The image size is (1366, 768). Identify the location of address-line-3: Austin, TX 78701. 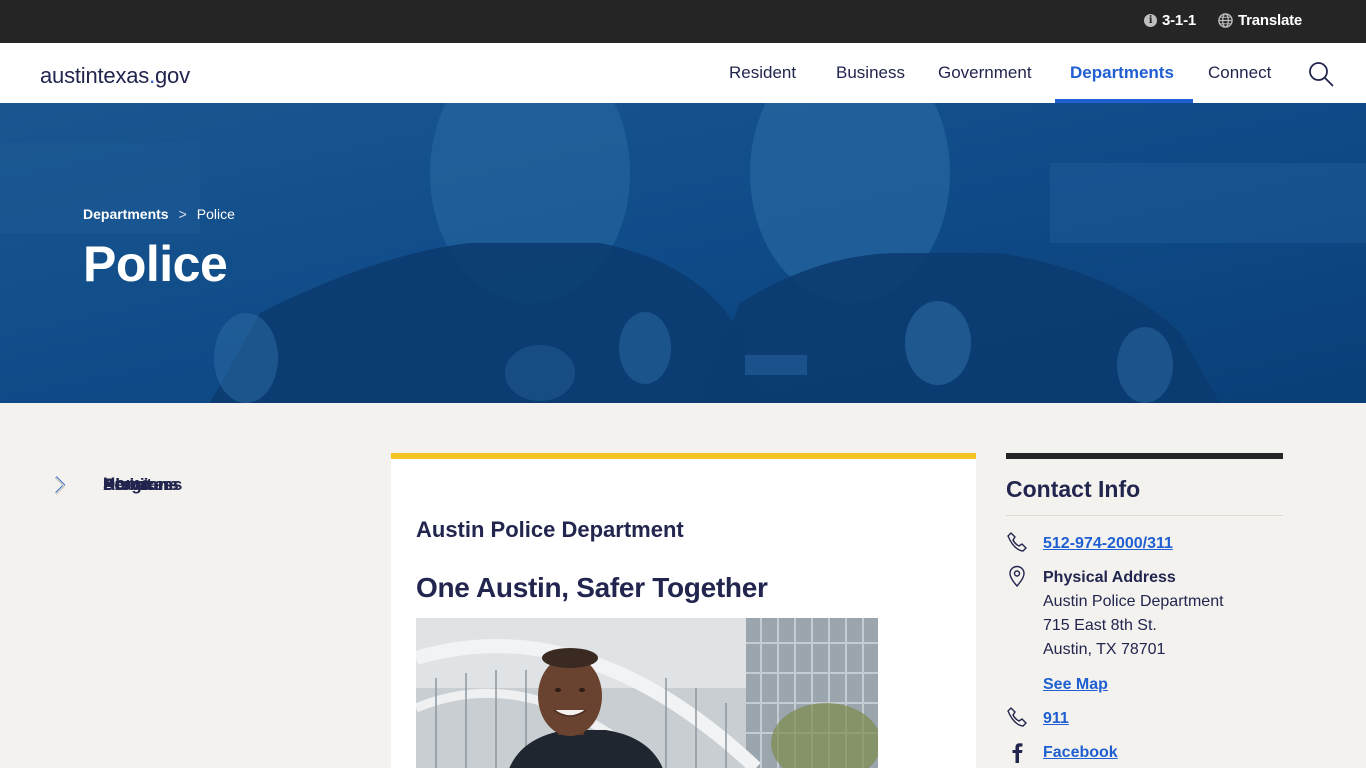
(1104, 649).